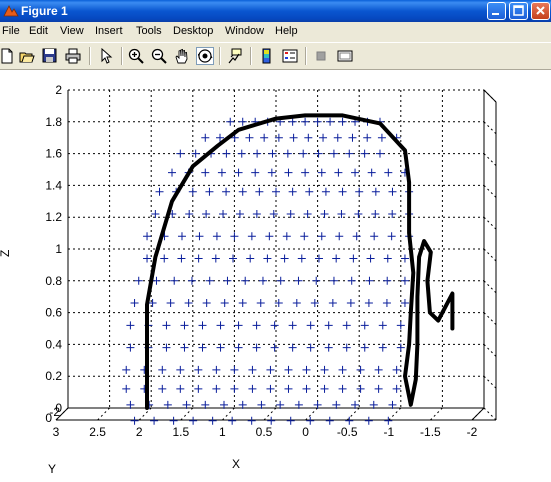 This screenshot has width=551, height=482. I want to click on x-tick-label: -1.5, so click(430, 432).